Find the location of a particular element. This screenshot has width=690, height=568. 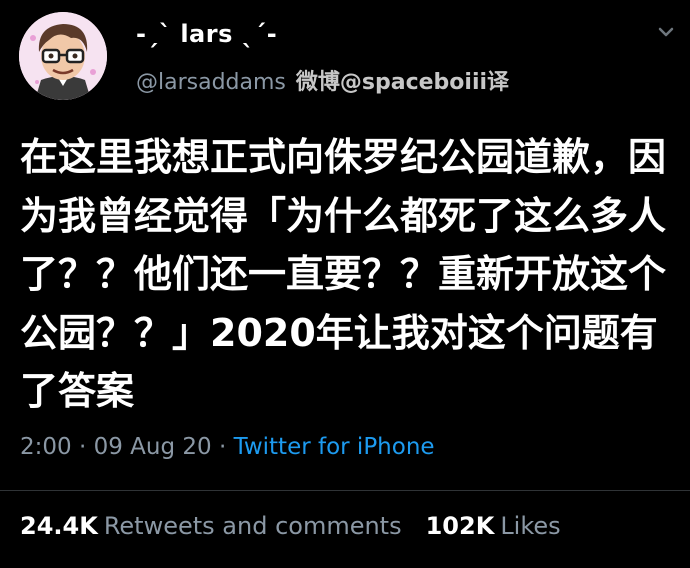

likes-label: Likes is located at coordinates (530, 526).